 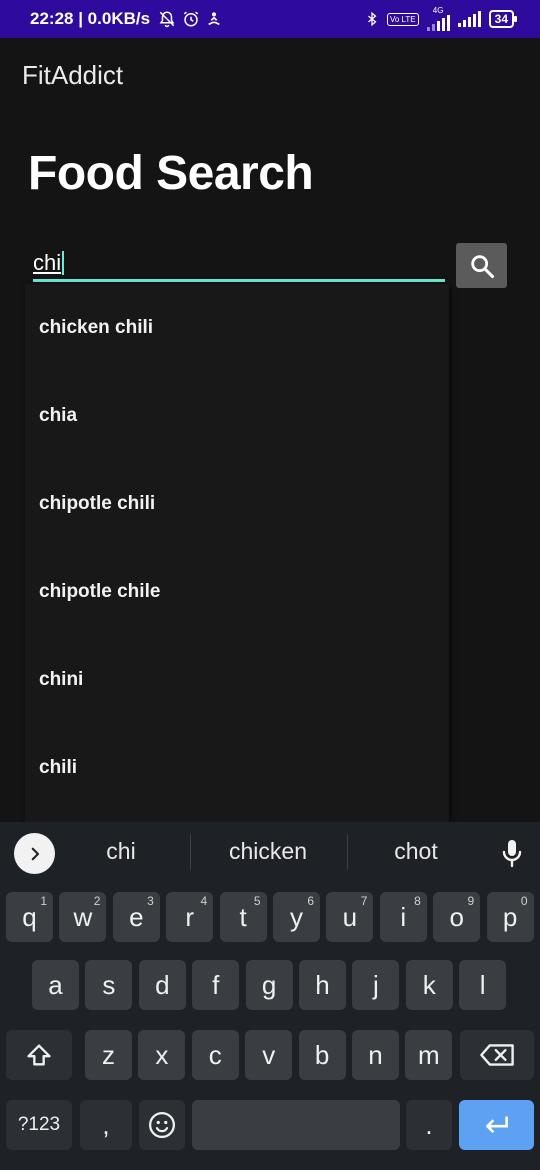 I want to click on period-key: ., so click(x=429, y=1125).